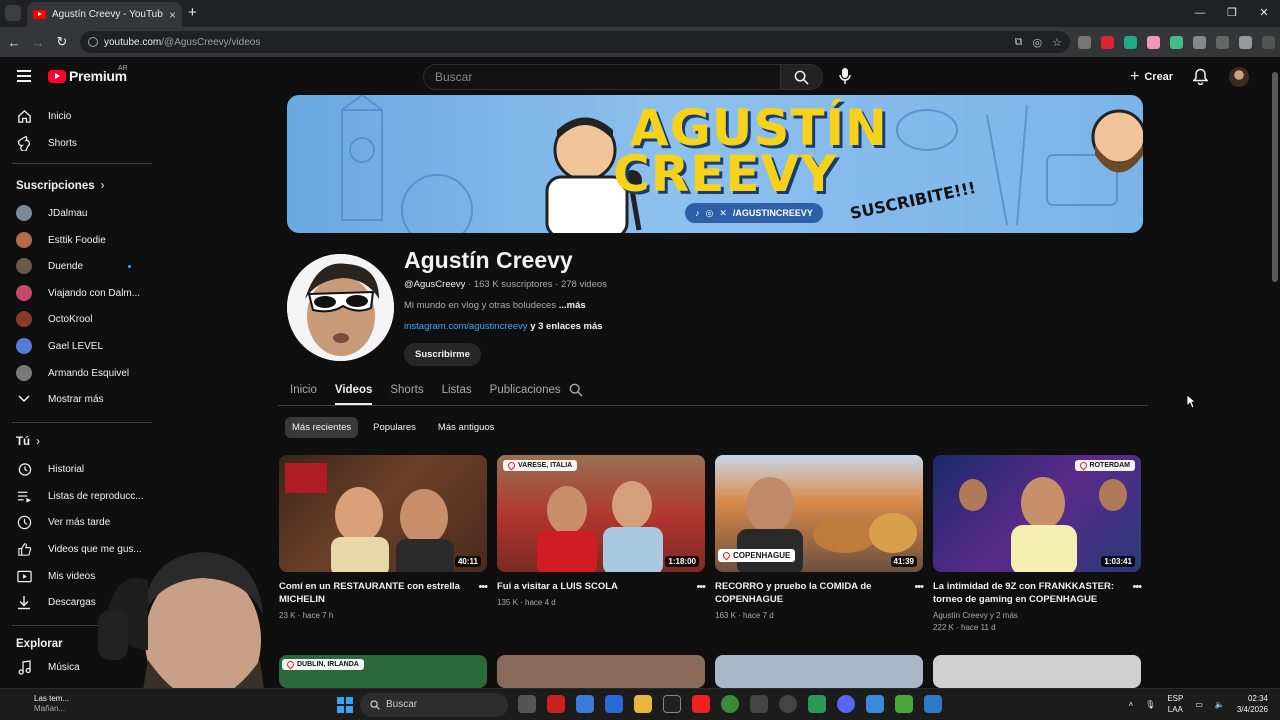  I want to click on tab-listas: Listas, so click(457, 391).